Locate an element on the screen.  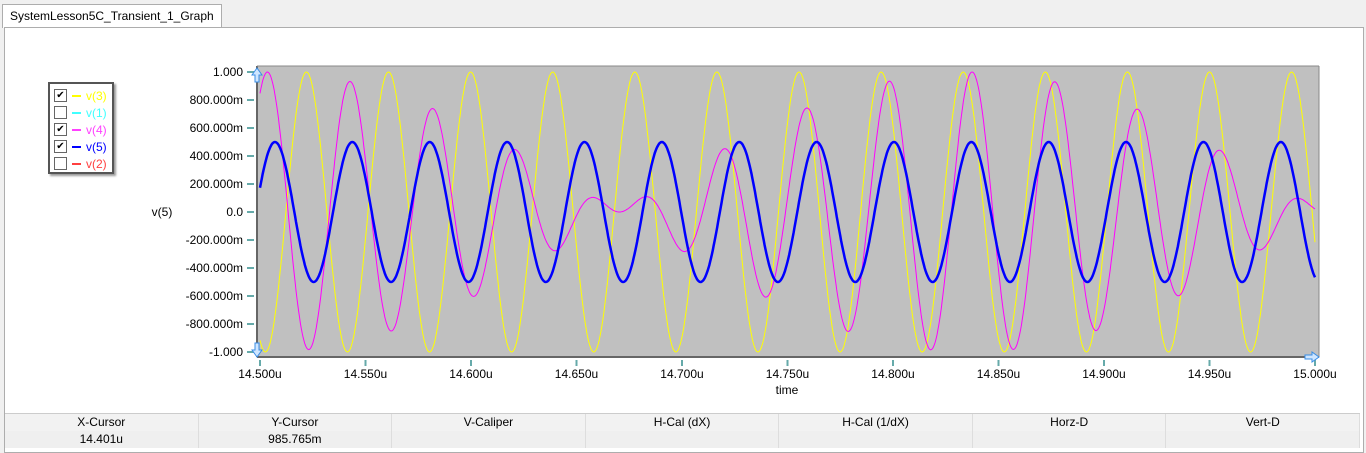
y-tick-label: -800.000m is located at coordinates (214, 324).